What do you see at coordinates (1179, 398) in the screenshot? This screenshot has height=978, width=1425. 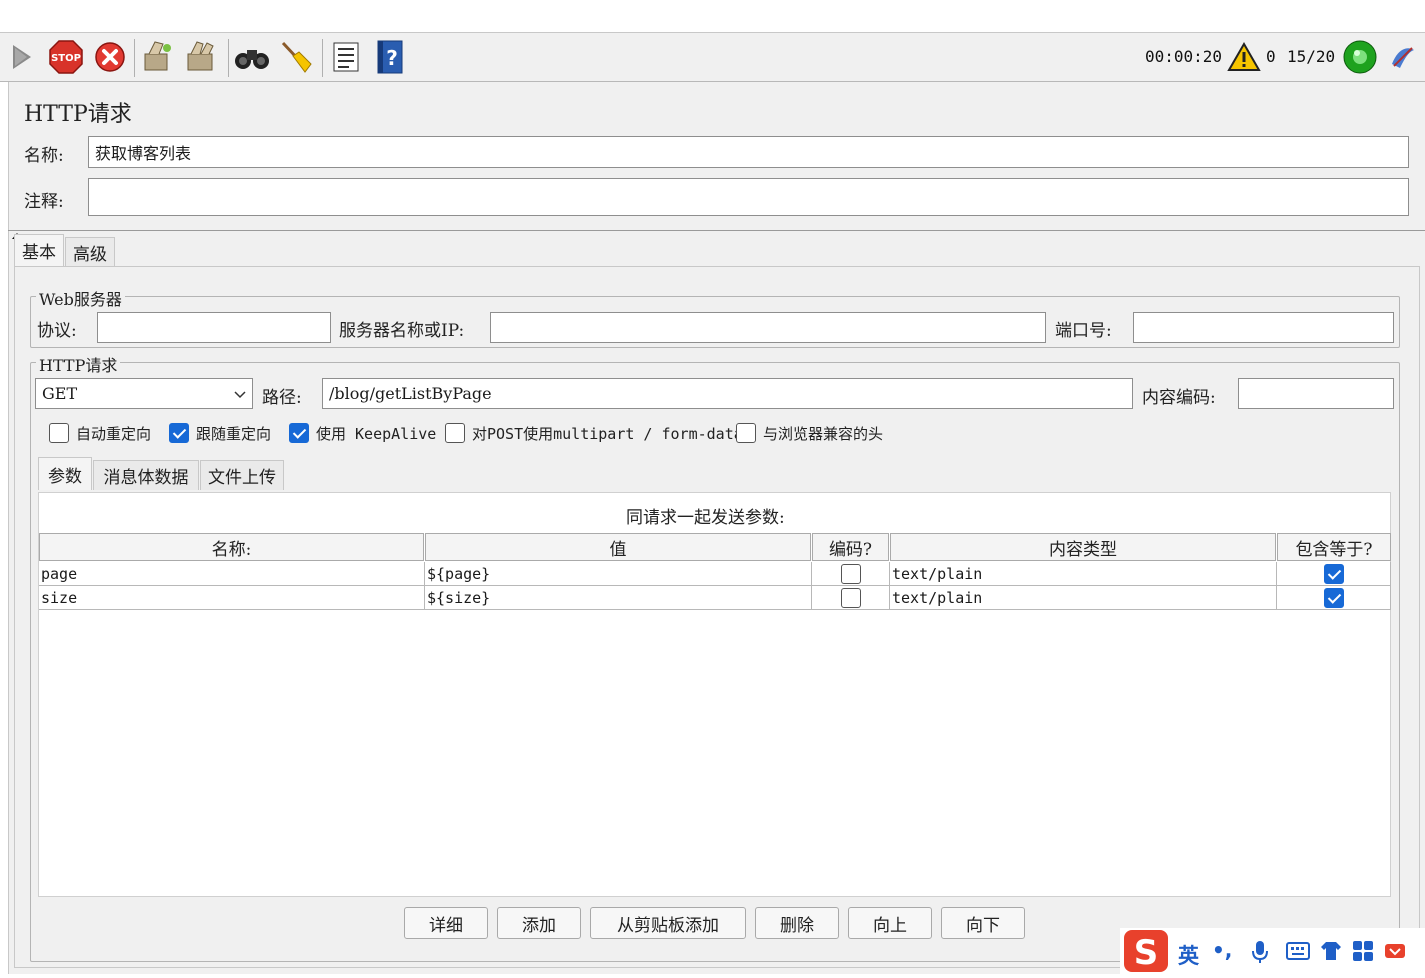 I see `encoding-label: 内容编码:` at bounding box center [1179, 398].